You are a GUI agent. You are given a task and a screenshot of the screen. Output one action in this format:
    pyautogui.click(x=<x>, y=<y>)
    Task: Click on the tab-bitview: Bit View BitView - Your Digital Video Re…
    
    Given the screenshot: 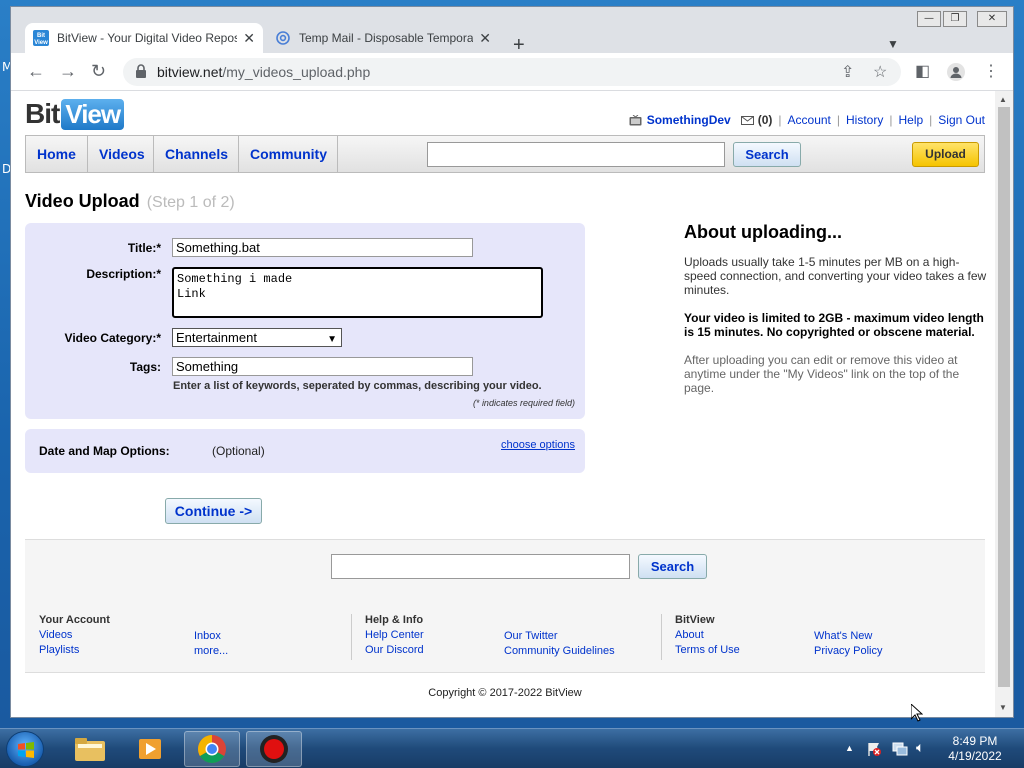 What is the action you would take?
    pyautogui.click(x=144, y=38)
    